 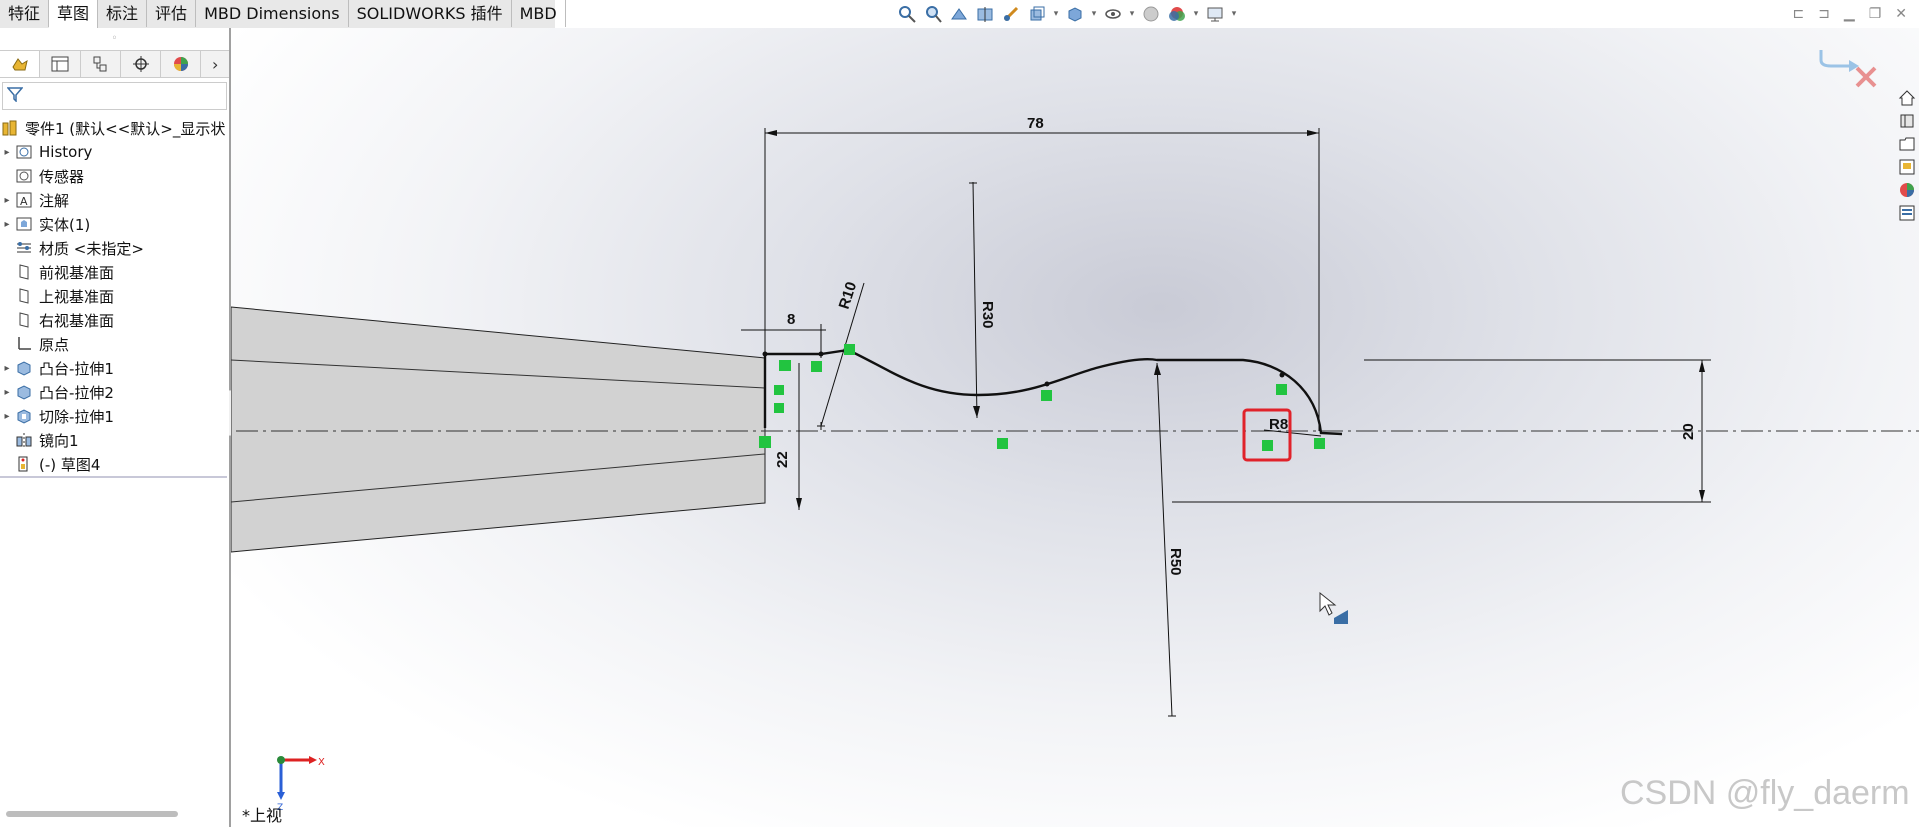 What do you see at coordinates (782, 459) in the screenshot?
I see `dimension-22: 22` at bounding box center [782, 459].